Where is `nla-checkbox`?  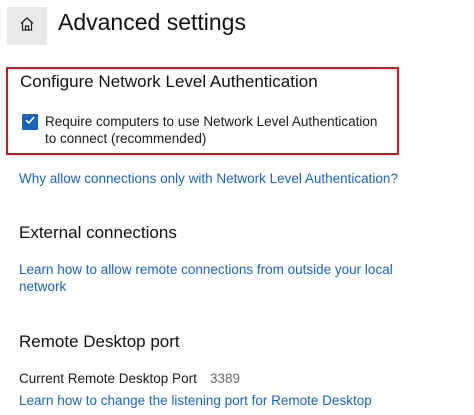
nla-checkbox is located at coordinates (30, 122).